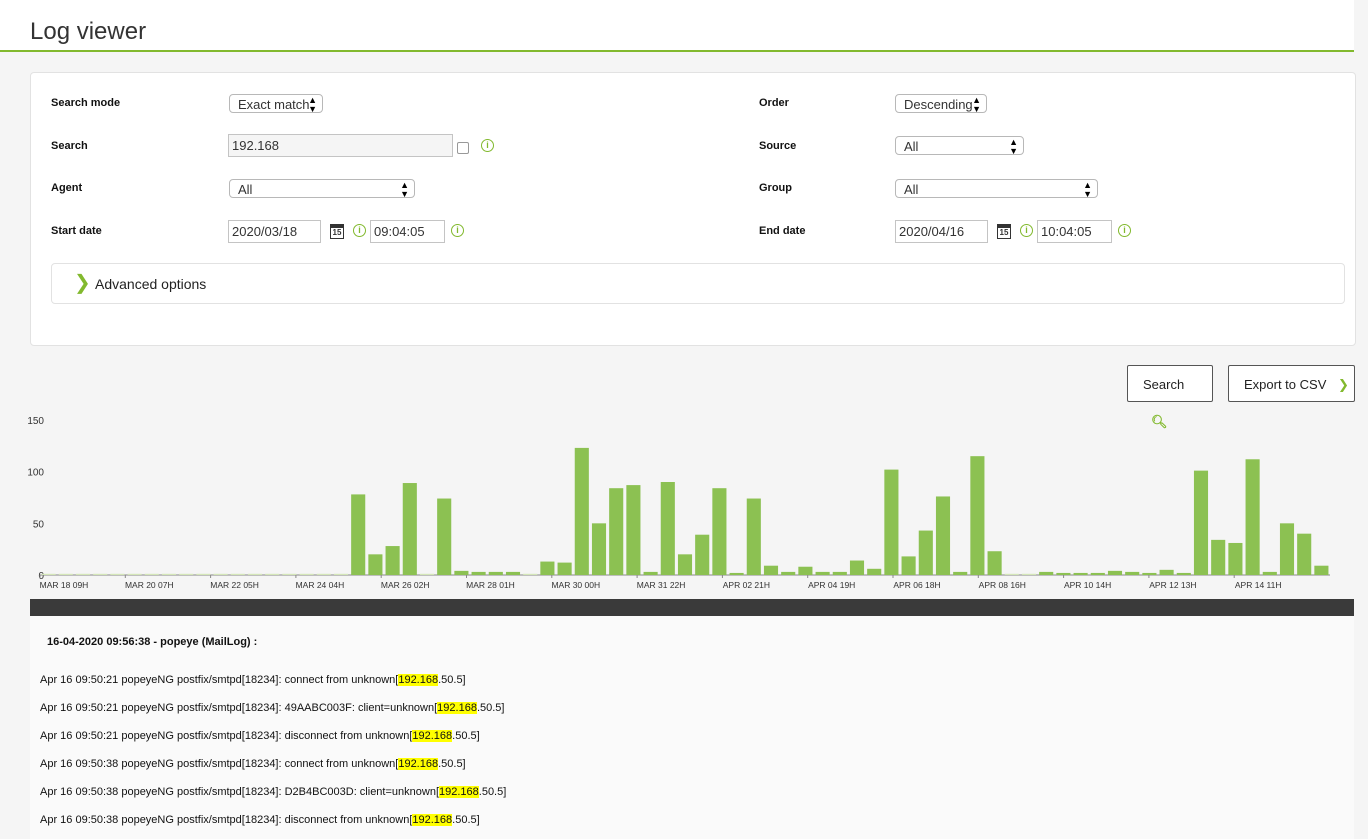 The height and width of the screenshot is (839, 1368). What do you see at coordinates (938, 104) in the screenshot?
I see `order-value: Descending` at bounding box center [938, 104].